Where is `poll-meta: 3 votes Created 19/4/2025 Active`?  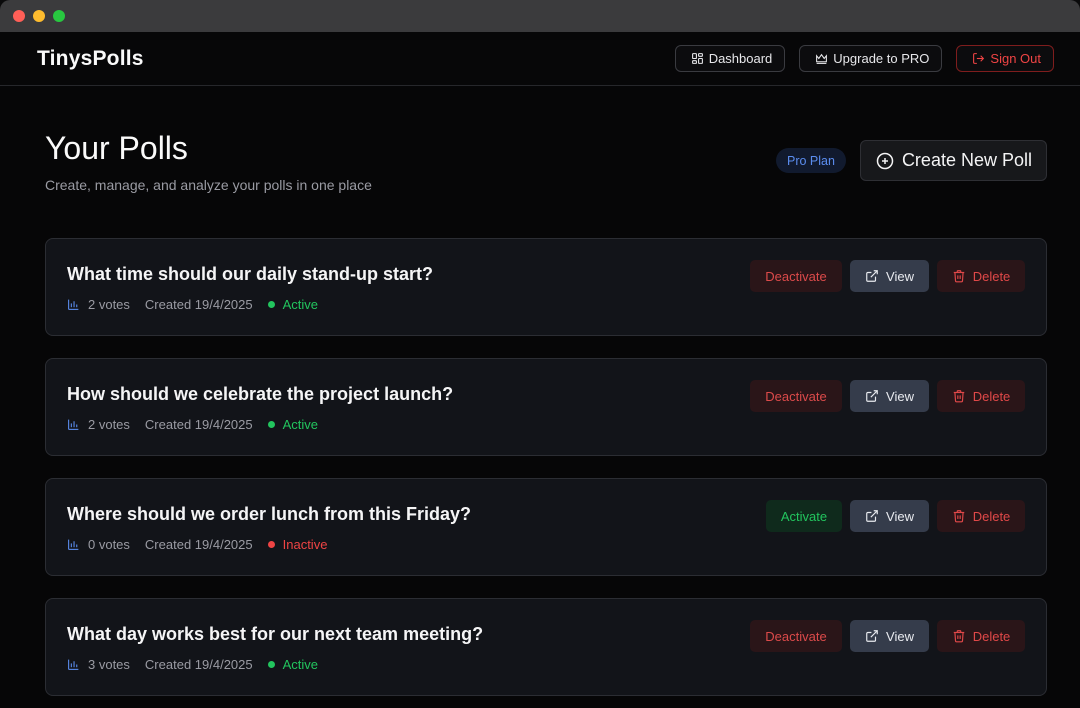
poll-meta: 3 votes Created 19/4/2025 Active is located at coordinates (275, 664).